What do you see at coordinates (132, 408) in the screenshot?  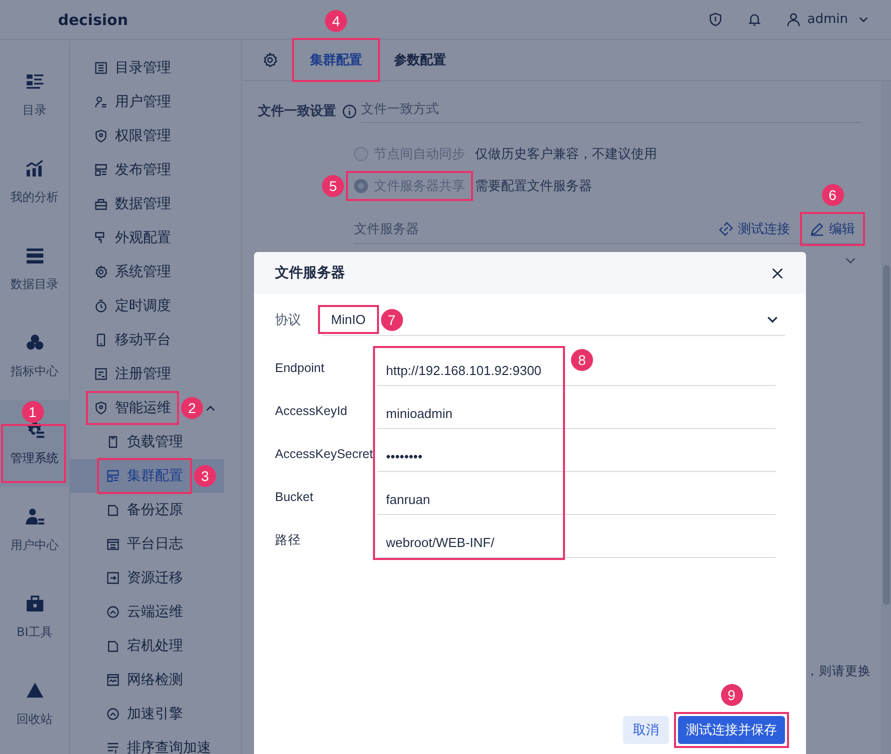 I see `menu-item: 智能运维` at bounding box center [132, 408].